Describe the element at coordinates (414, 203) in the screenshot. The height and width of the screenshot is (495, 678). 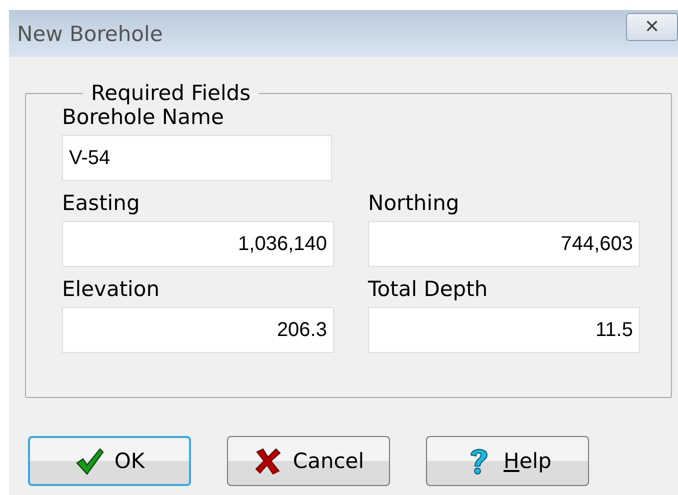
I see `field-label: Northing` at that location.